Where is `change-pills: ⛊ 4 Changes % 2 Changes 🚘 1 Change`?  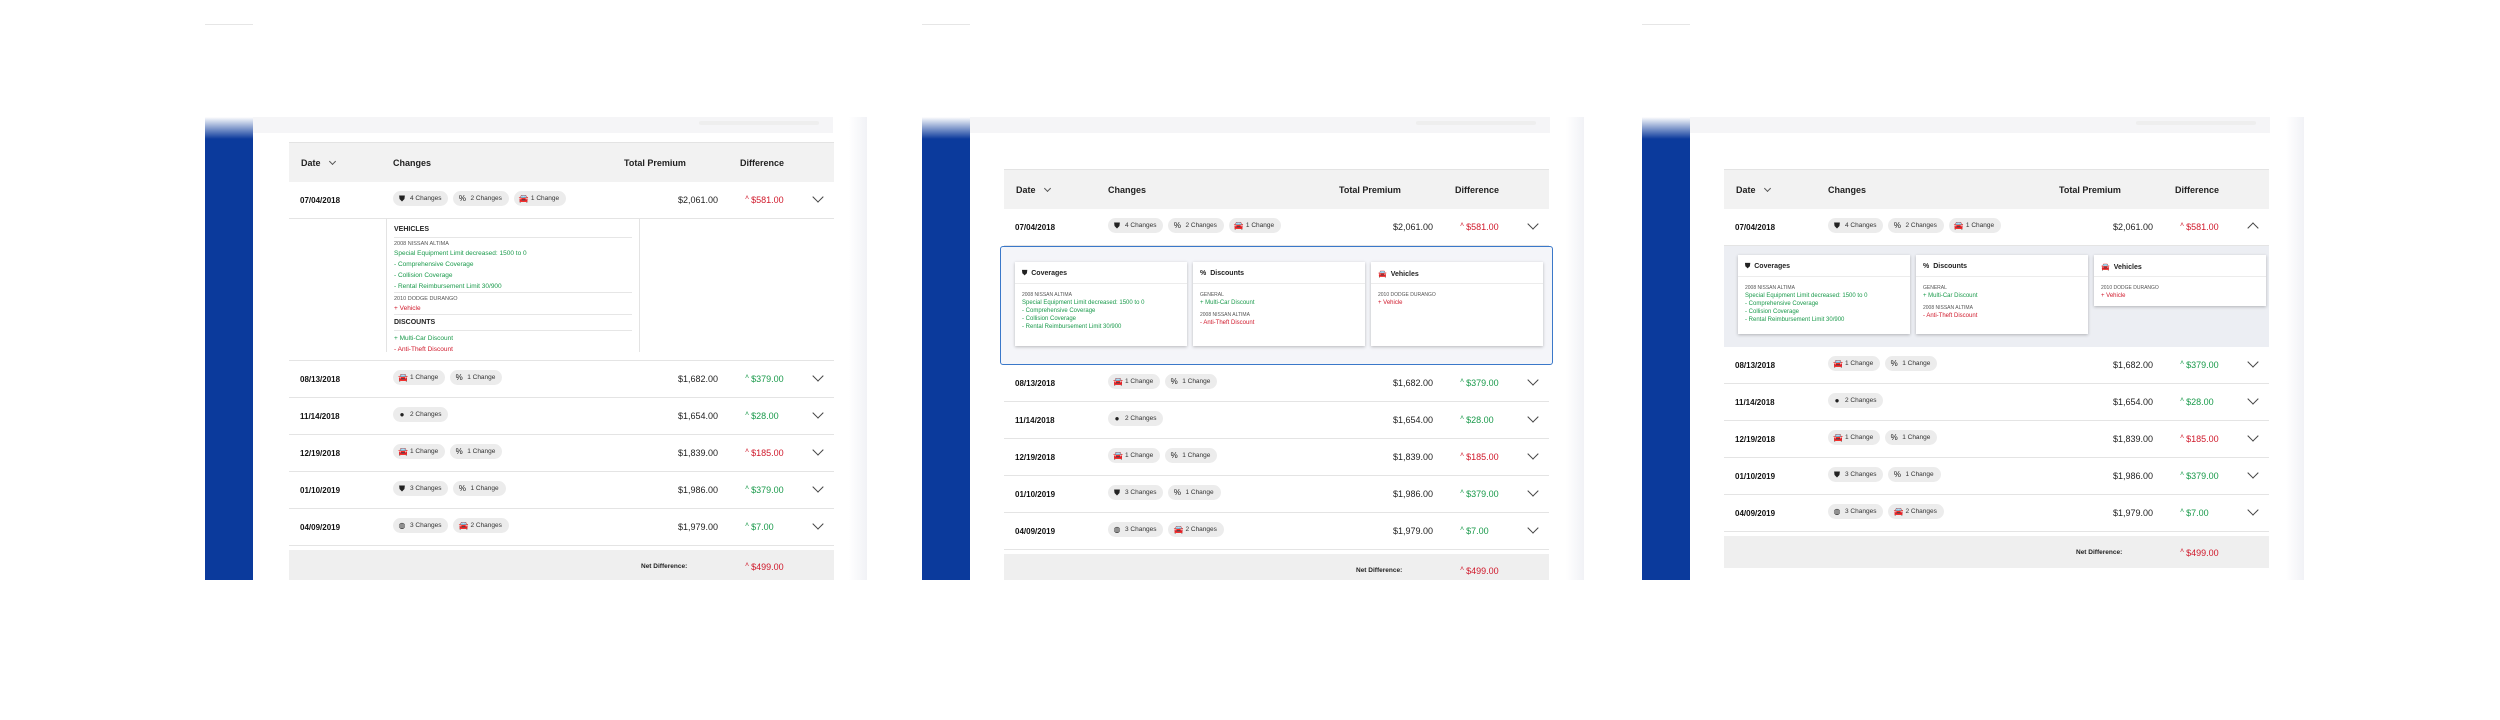 change-pills: ⛊ 4 Changes % 2 Changes 🚘 1 Change is located at coordinates (1195, 225).